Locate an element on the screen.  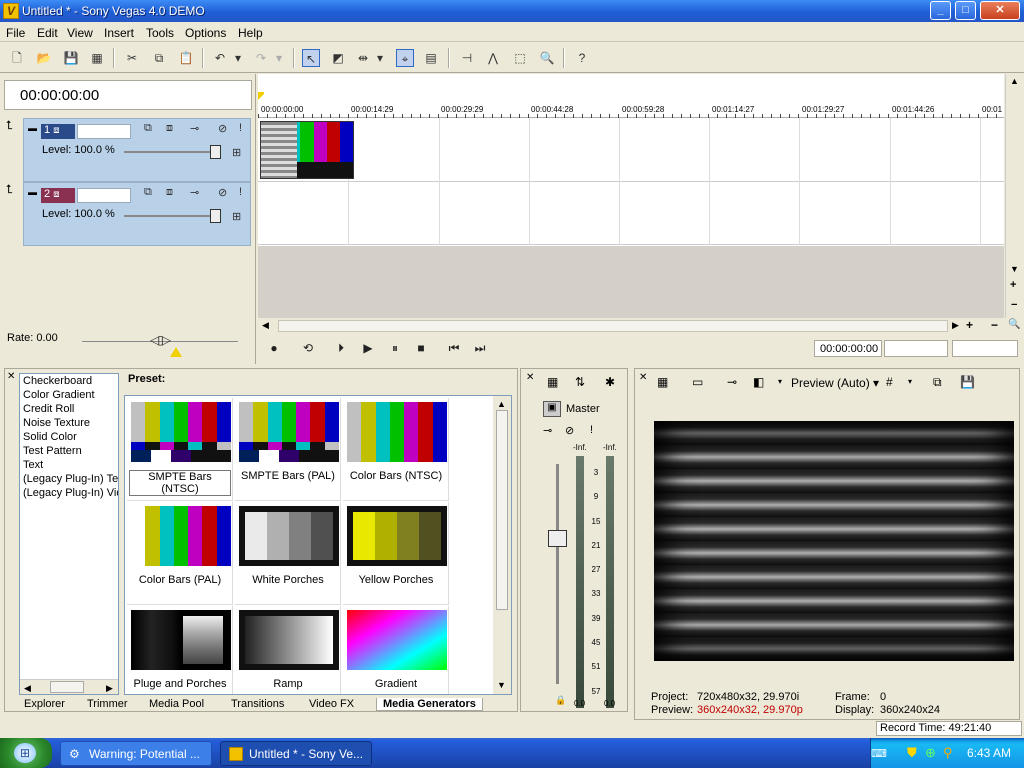
track-2-expand-icon: ⮤ is located at coordinates (9, 189).